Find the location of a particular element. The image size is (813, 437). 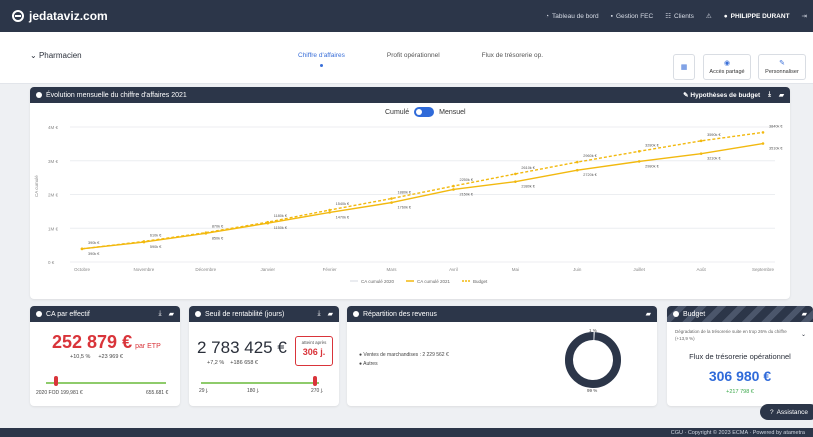

data-label: 2250k € is located at coordinates (466, 180).